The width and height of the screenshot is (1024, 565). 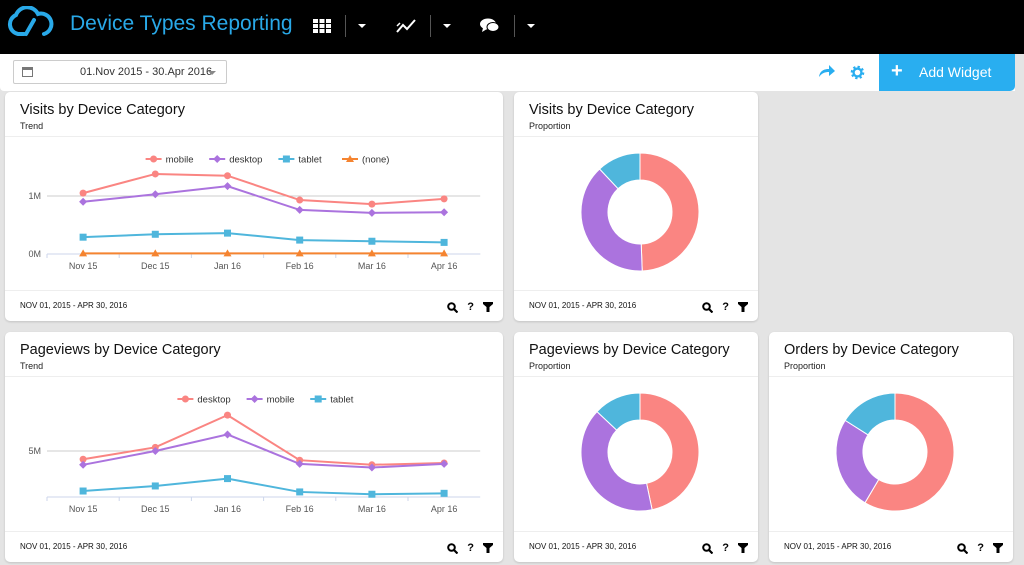 I want to click on calendar-icon, so click(x=27, y=72).